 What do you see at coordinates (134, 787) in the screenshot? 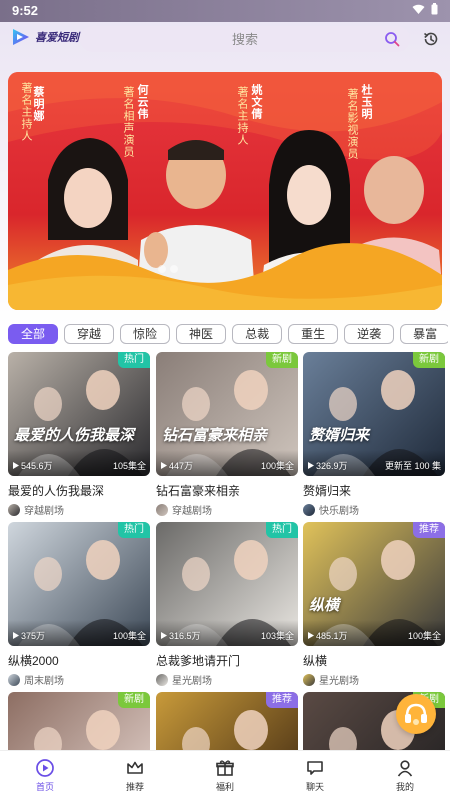
I see `tab-label: 推荐` at bounding box center [134, 787].